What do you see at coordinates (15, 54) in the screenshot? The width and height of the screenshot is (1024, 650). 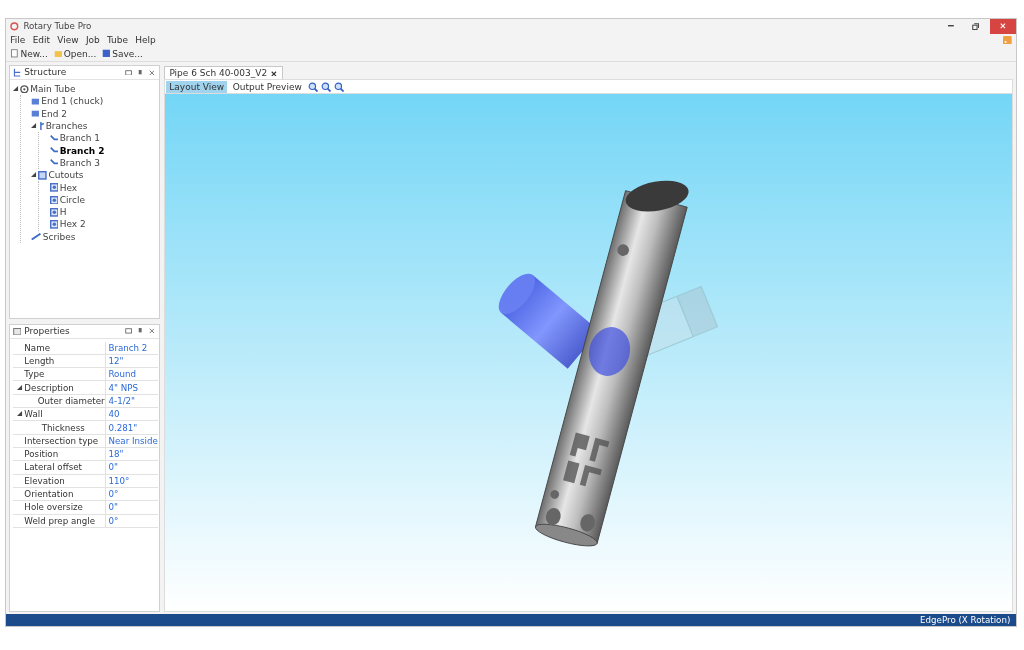 I see `new-file-icon` at bounding box center [15, 54].